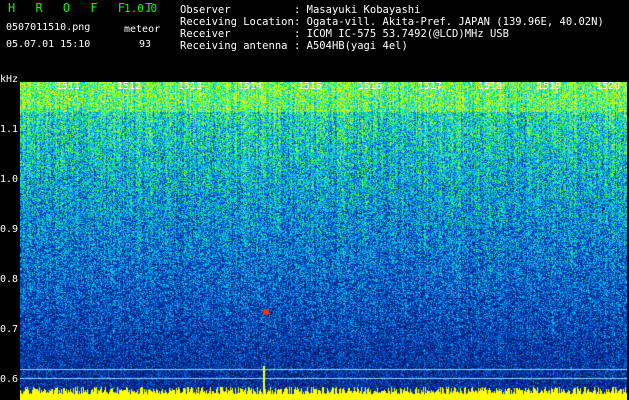  What do you see at coordinates (294, 46) in the screenshot?
I see `meta-antenna: Receiving antenna: A504HB(yagi 4el)` at bounding box center [294, 46].